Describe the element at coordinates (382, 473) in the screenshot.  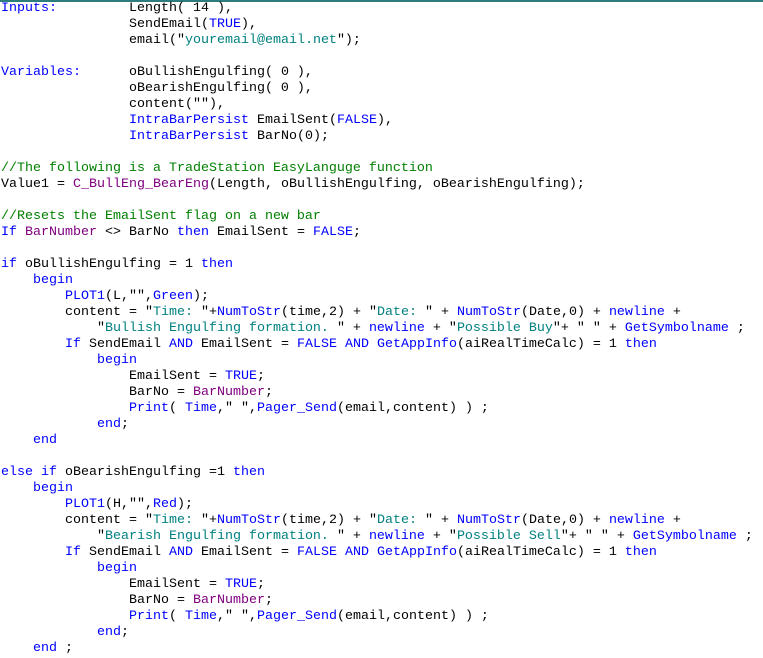
I see `code-line: else if oBearishEngulfing =1 then` at that location.